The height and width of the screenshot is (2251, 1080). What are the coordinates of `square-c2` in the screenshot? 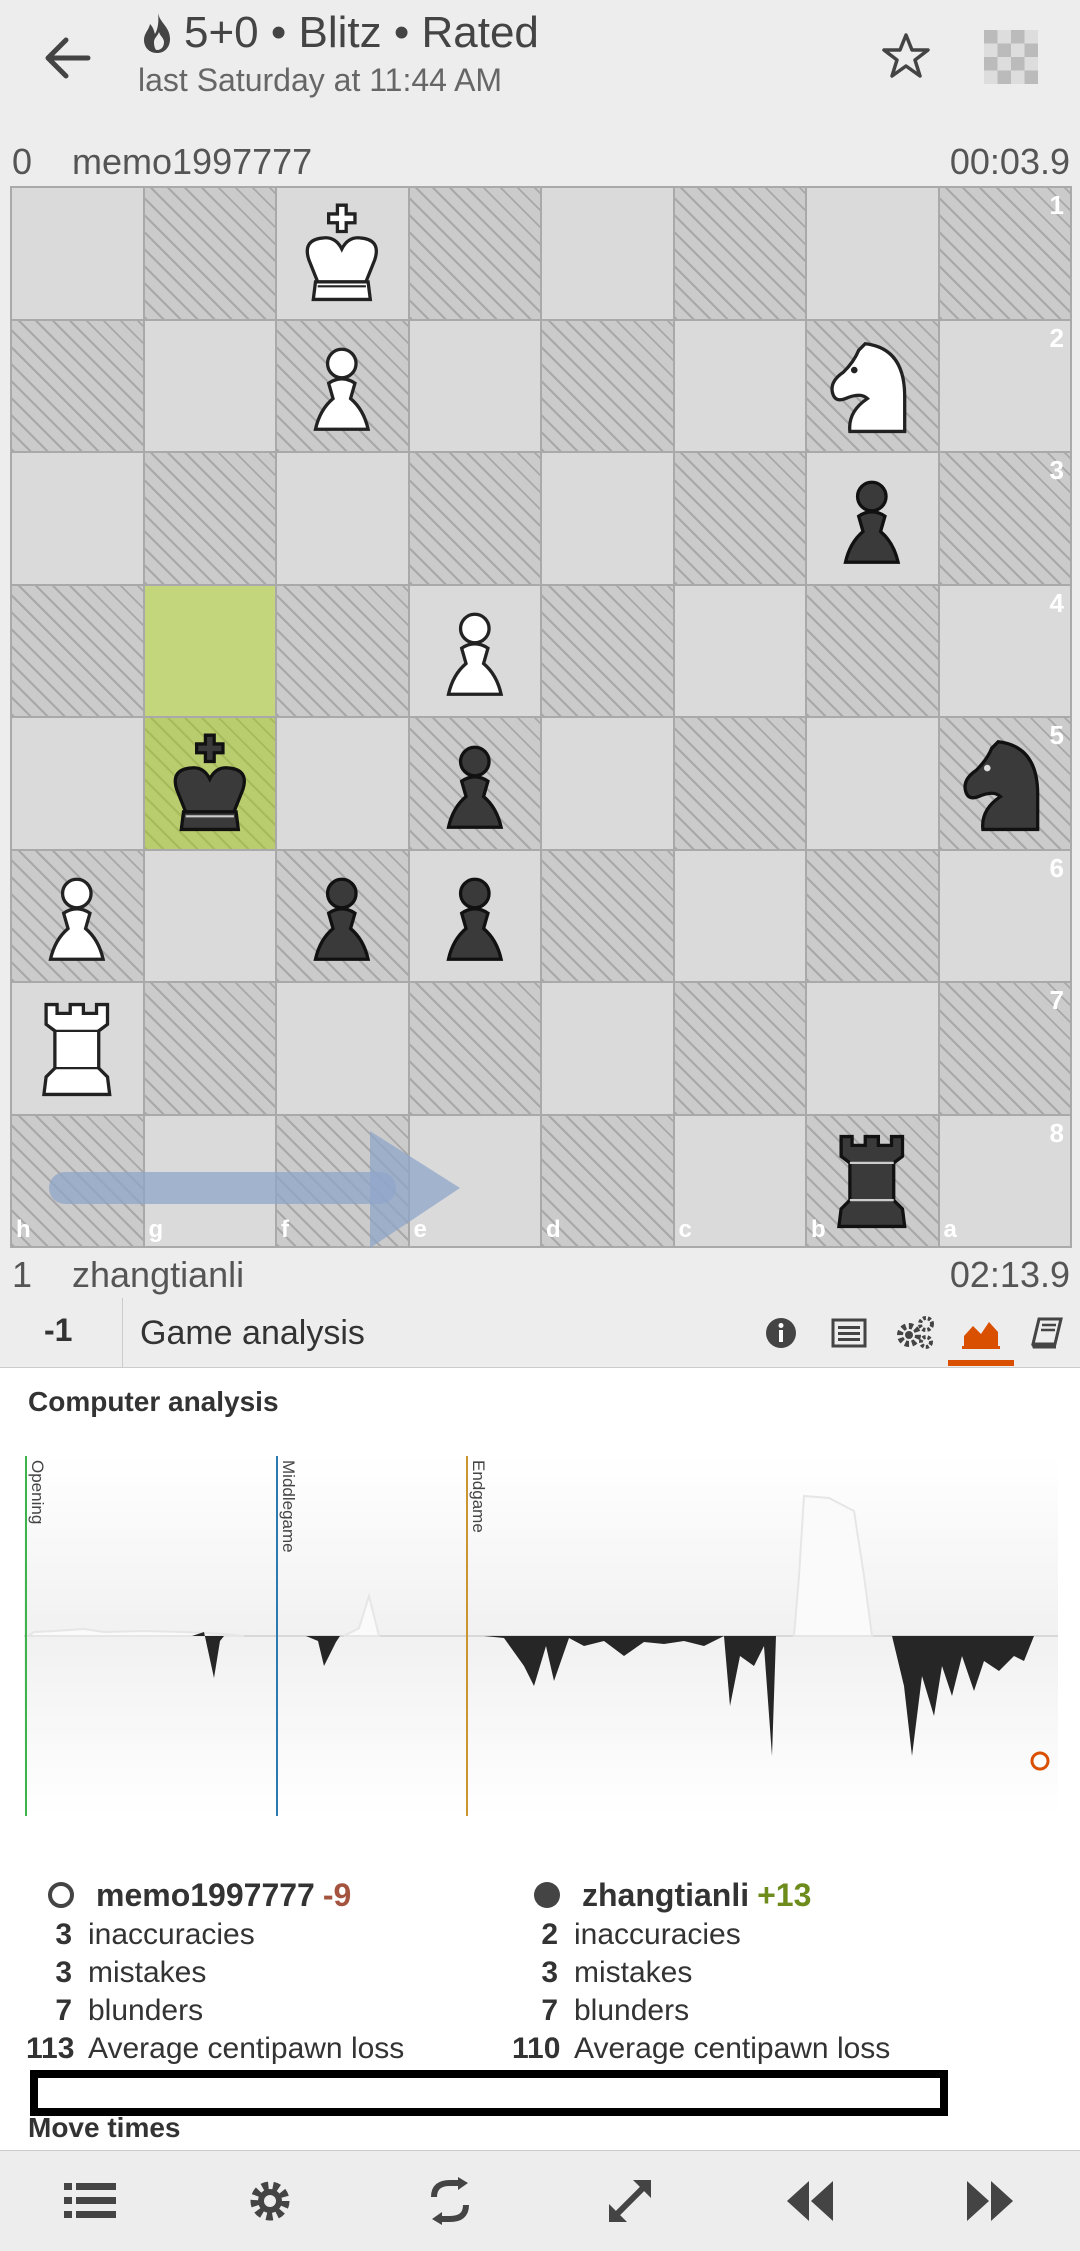 It's located at (739, 385).